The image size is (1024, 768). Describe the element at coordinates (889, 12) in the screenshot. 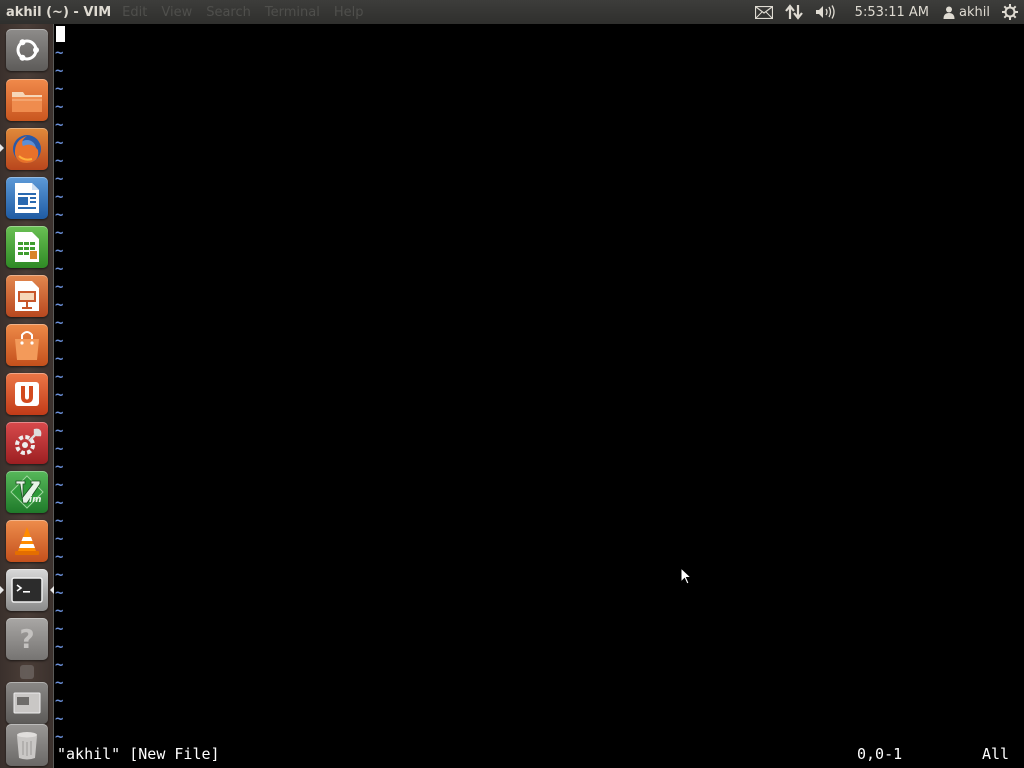

I see `clock: 5:53:11 AM` at that location.